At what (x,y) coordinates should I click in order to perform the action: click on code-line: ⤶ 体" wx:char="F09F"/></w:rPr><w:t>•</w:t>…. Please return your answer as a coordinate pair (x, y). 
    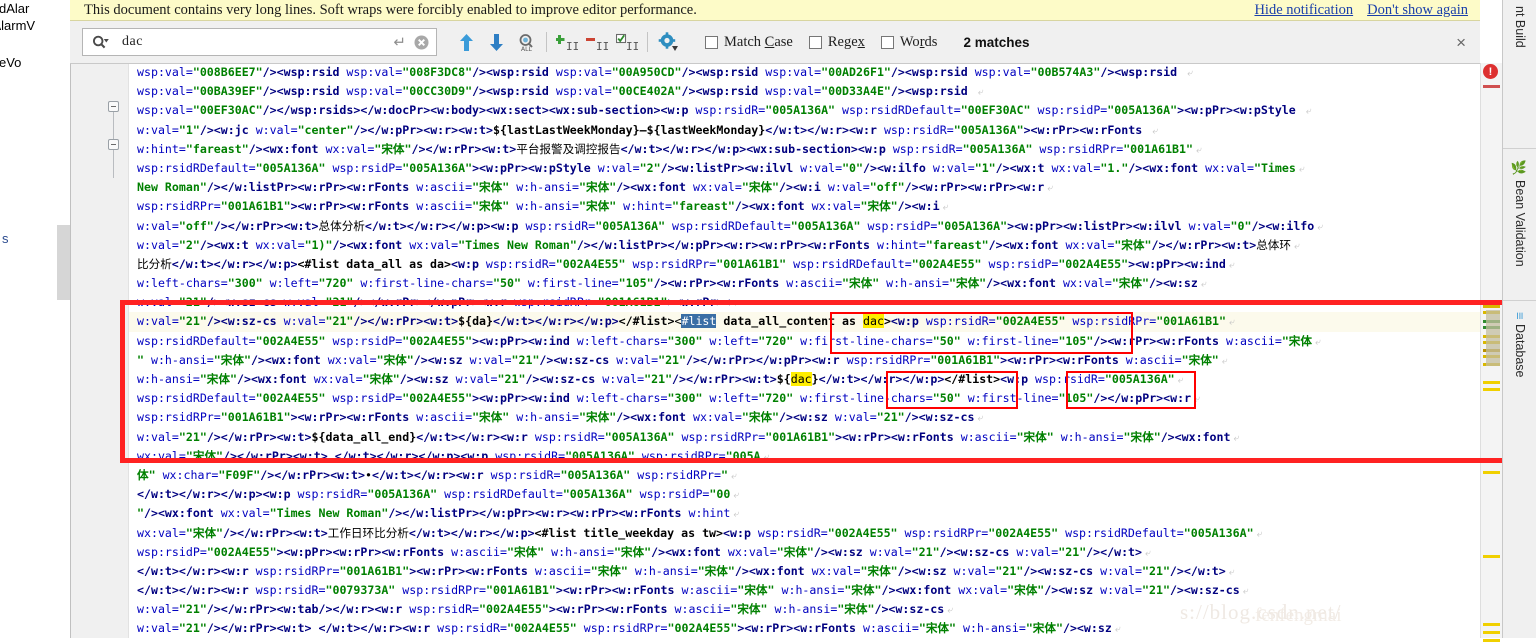
    Looking at the image, I should click on (804, 475).